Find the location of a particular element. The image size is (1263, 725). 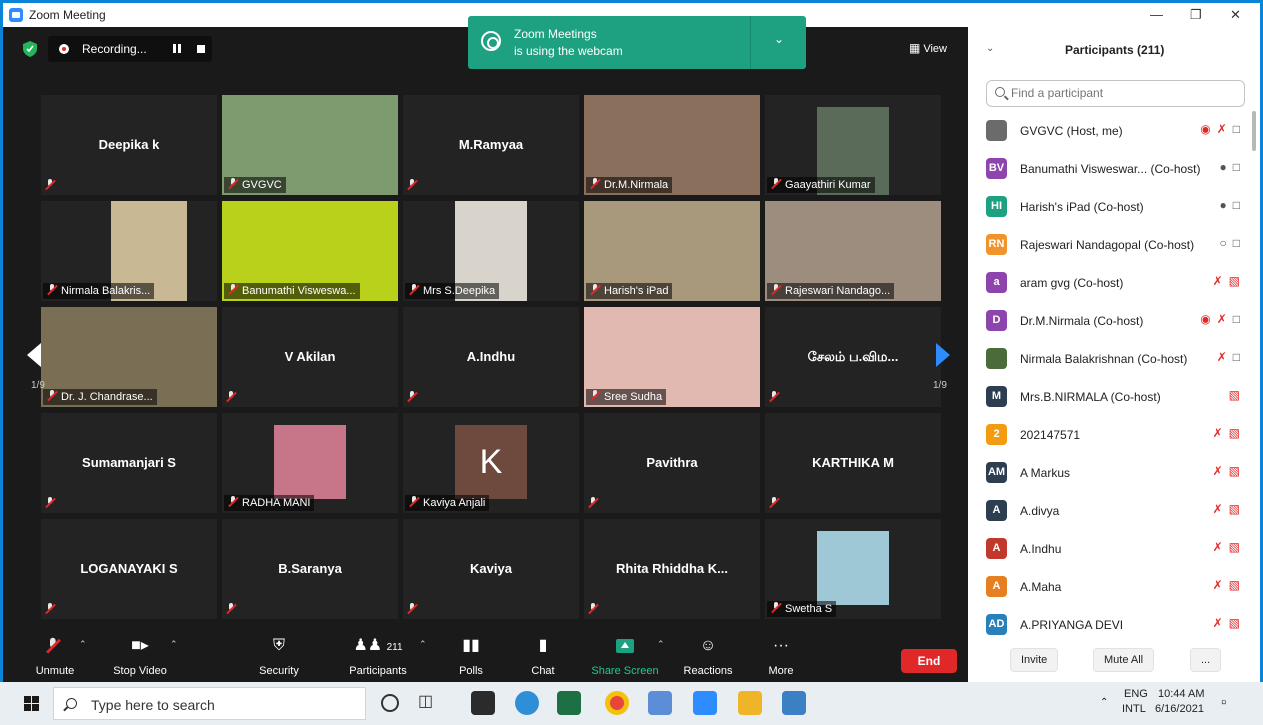

video-tile: Sumamanjari S is located at coordinates (129, 463).